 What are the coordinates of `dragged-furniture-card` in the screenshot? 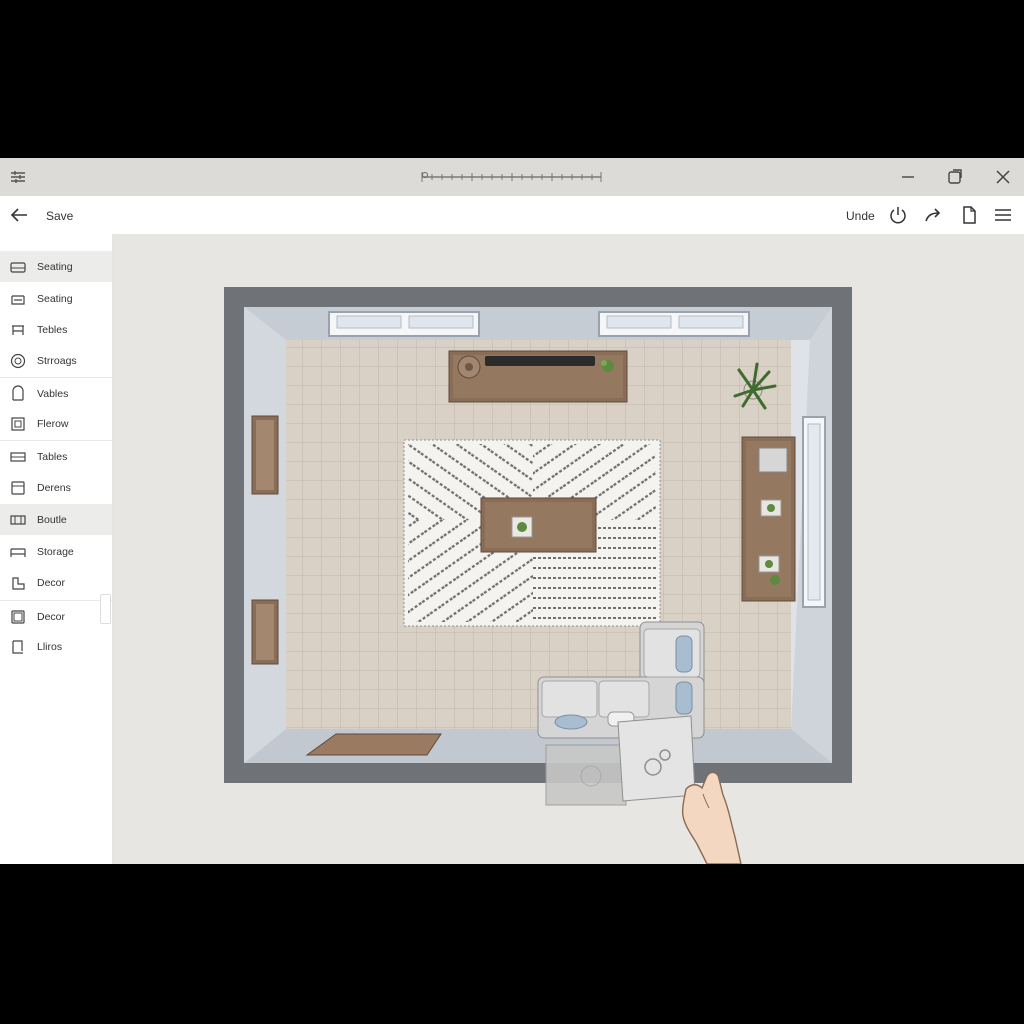 It's located at (656, 758).